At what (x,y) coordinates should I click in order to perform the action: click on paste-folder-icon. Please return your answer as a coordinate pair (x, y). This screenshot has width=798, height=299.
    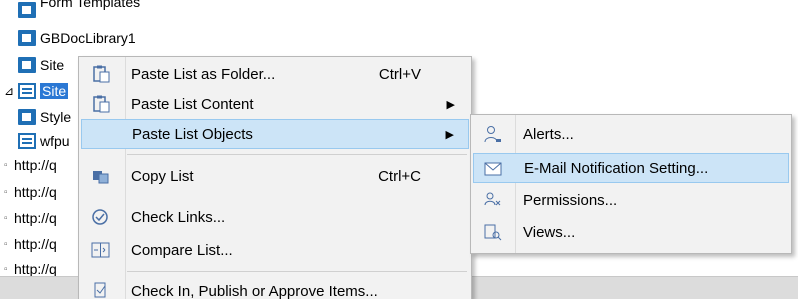
    Looking at the image, I should click on (101, 74).